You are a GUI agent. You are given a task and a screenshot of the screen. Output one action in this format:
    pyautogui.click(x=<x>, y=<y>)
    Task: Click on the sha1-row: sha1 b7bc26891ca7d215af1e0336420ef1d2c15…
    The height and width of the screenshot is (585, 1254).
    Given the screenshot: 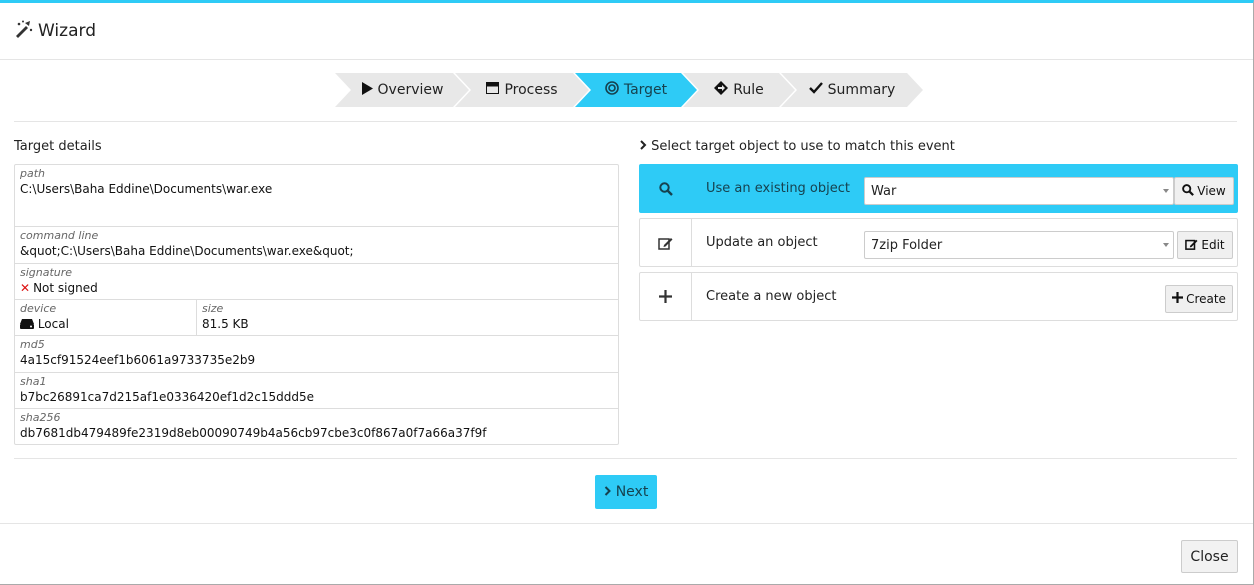 What is the action you would take?
    pyautogui.click(x=316, y=391)
    